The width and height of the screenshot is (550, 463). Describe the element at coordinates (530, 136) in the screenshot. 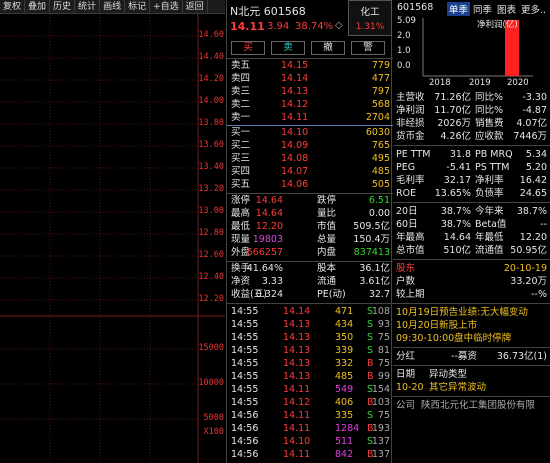

I see `fund-cell: 7446万` at that location.